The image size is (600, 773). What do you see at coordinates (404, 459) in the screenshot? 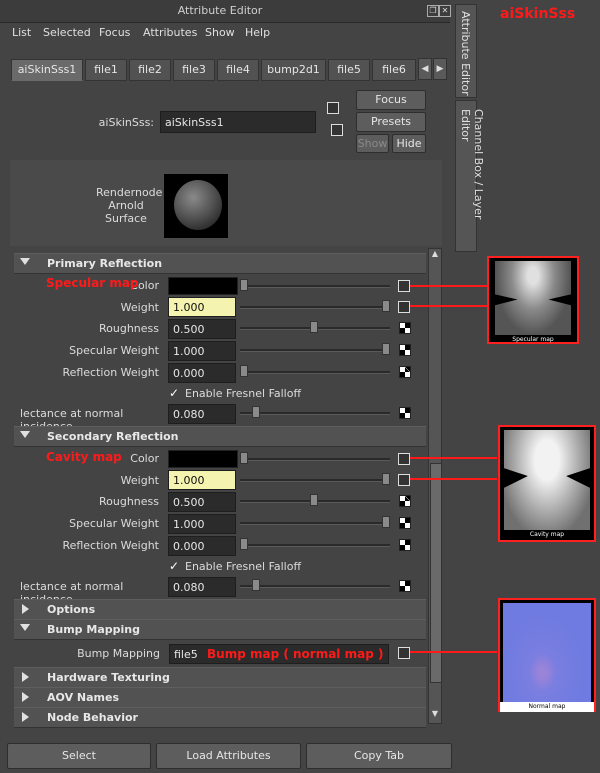
I see `secondary-color-map-icon` at bounding box center [404, 459].